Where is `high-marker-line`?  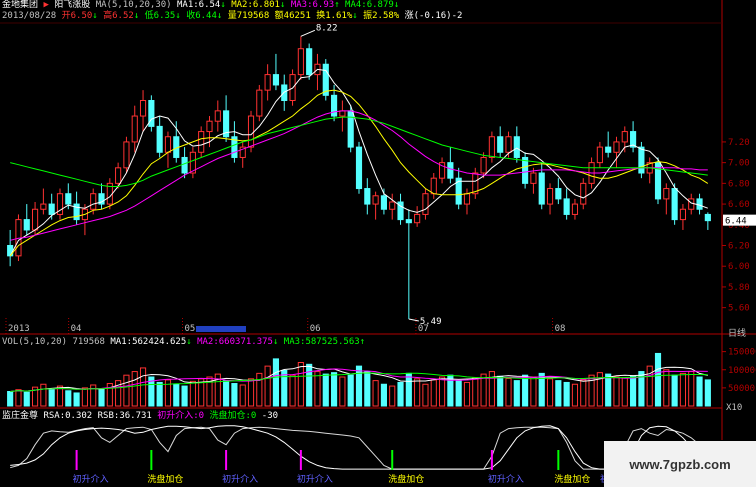
high-marker-line is located at coordinates (308, 33).